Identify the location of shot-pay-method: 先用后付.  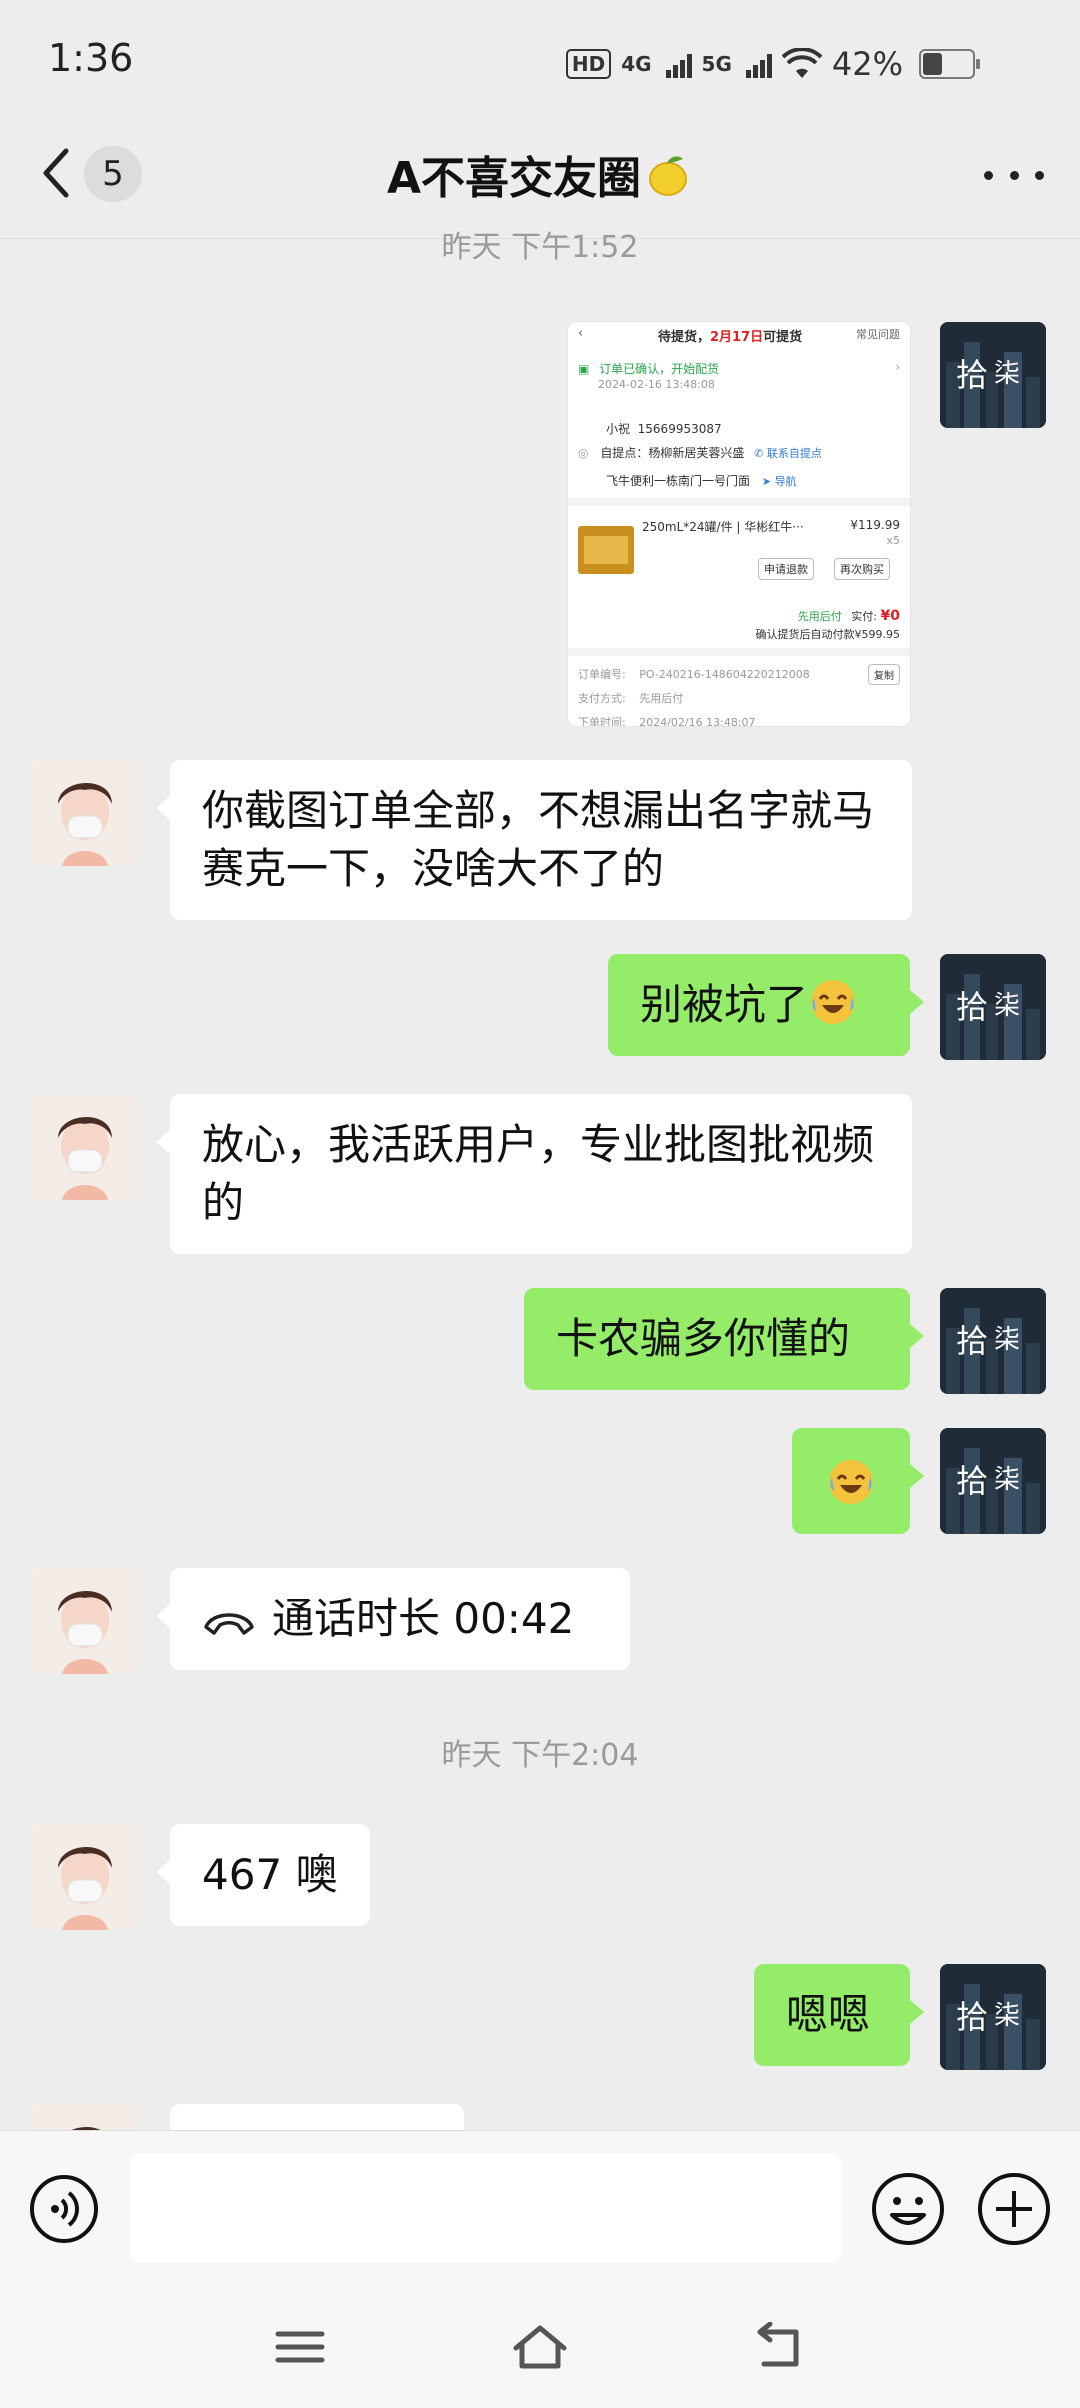
(661, 698).